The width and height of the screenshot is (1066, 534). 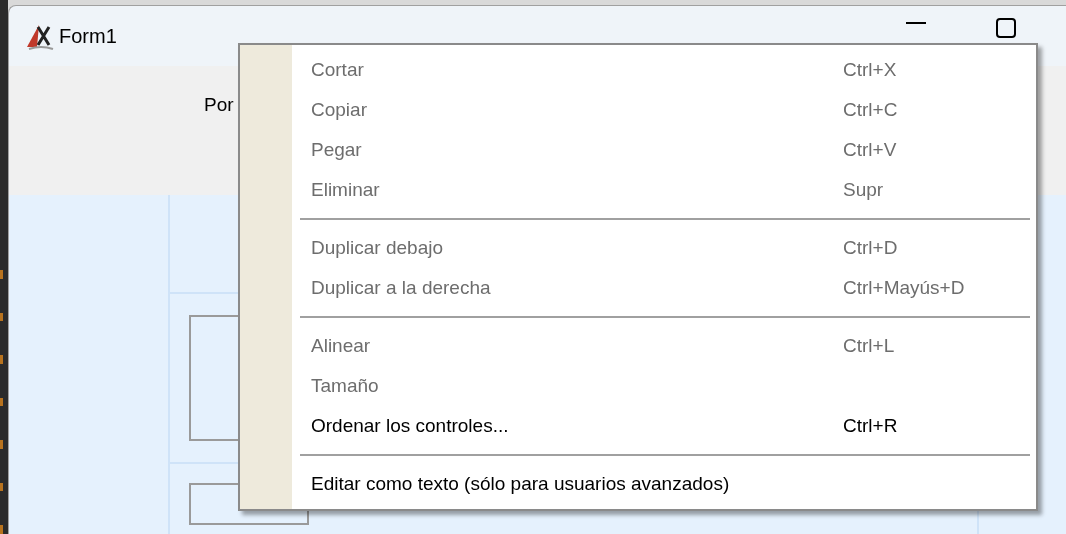 What do you see at coordinates (88, 36) in the screenshot?
I see `window-title: Form1` at bounding box center [88, 36].